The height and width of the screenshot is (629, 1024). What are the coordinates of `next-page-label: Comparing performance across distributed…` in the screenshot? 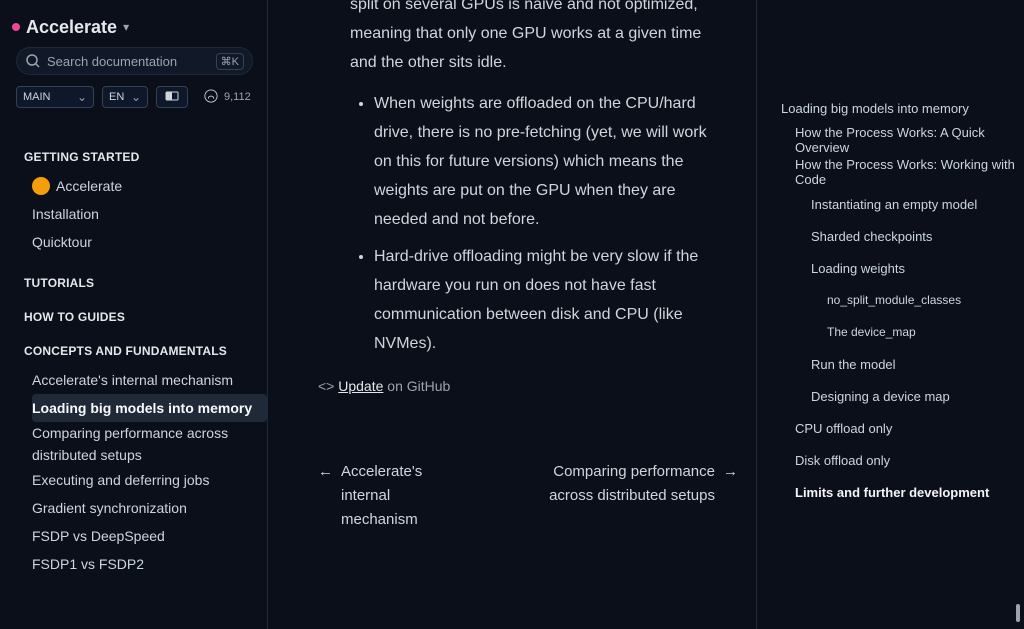 It's located at (632, 483).